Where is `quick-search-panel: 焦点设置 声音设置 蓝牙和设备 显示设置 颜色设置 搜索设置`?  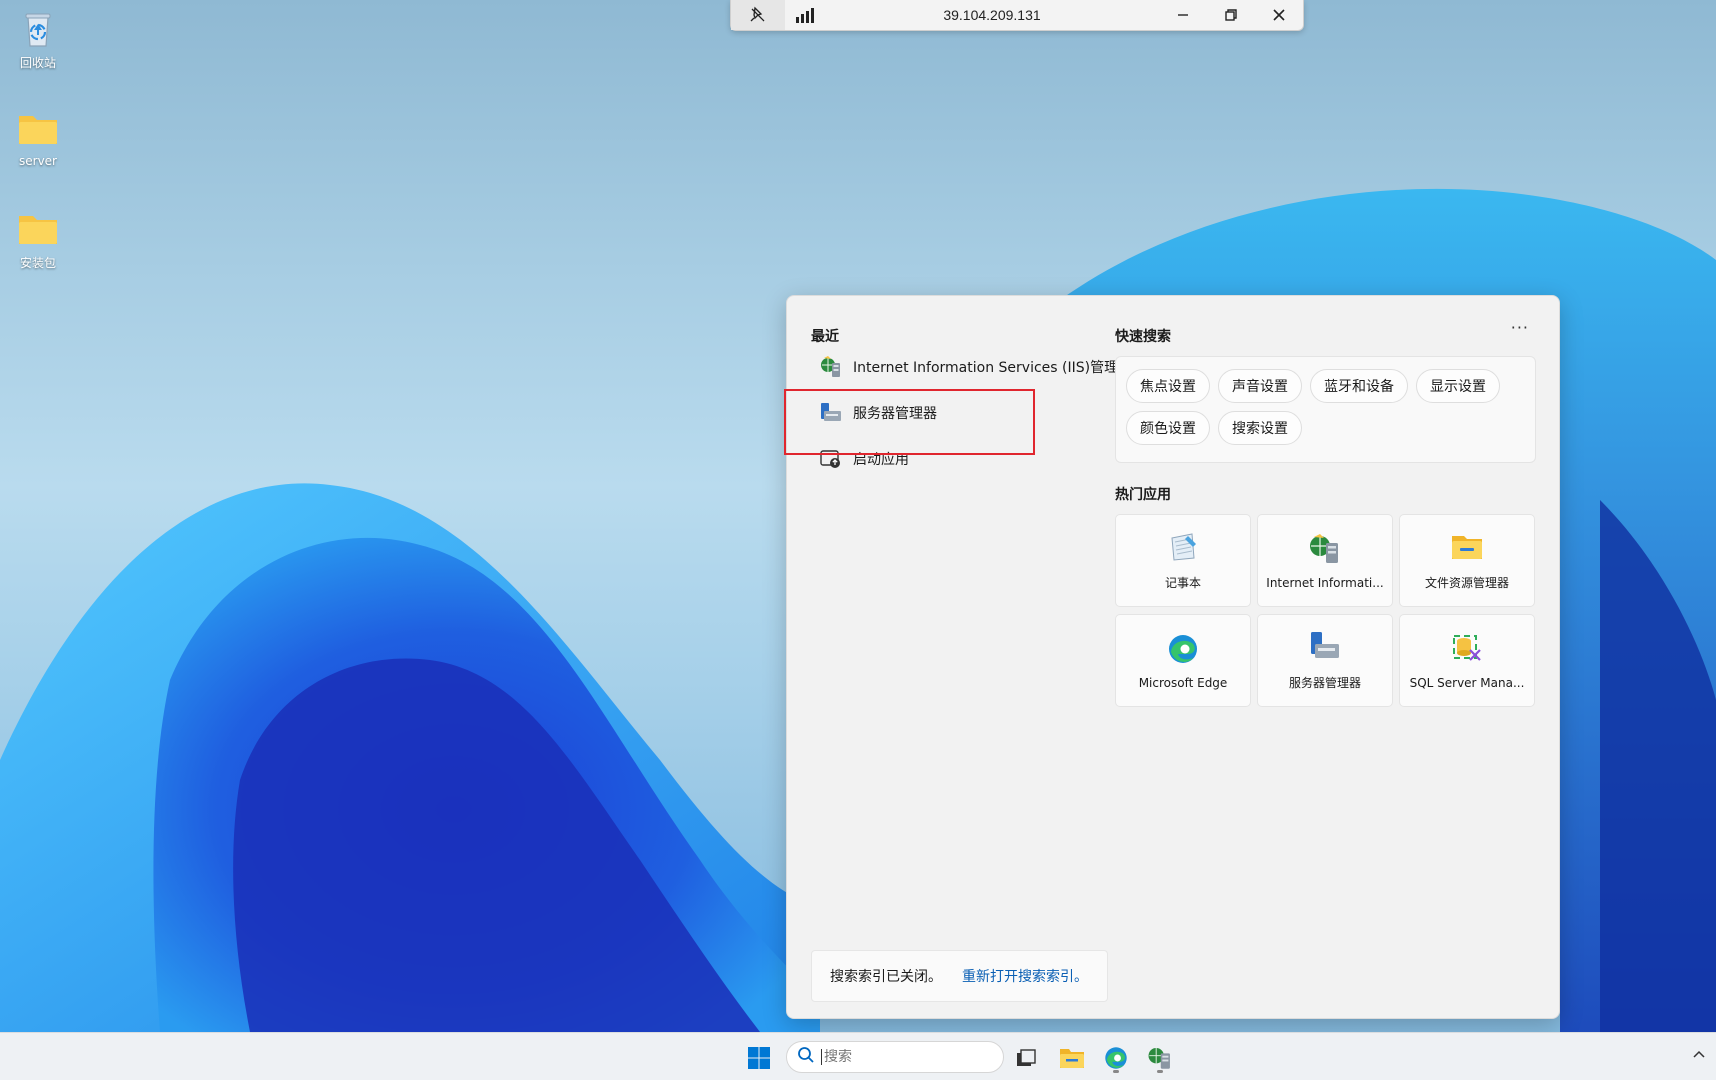 quick-search-panel: 焦点设置 声音设置 蓝牙和设备 显示设置 颜色设置 搜索设置 is located at coordinates (1325, 409).